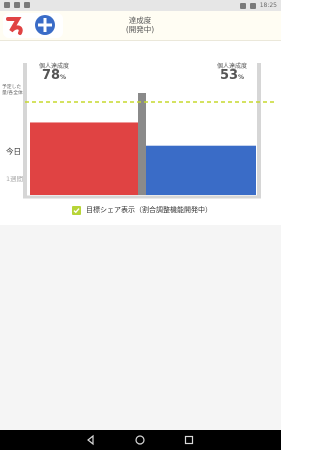  I want to click on status-time: 18:25, so click(268, 5).